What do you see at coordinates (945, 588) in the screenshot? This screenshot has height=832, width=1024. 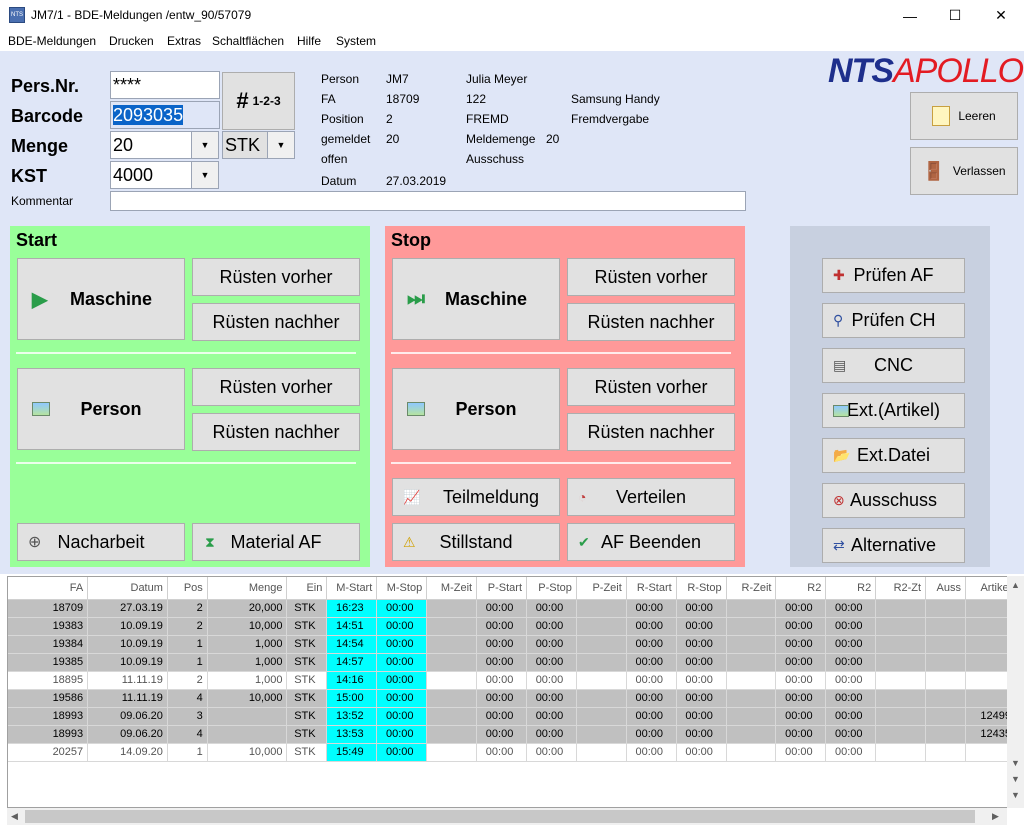 I see `column-header: Auss` at bounding box center [945, 588].